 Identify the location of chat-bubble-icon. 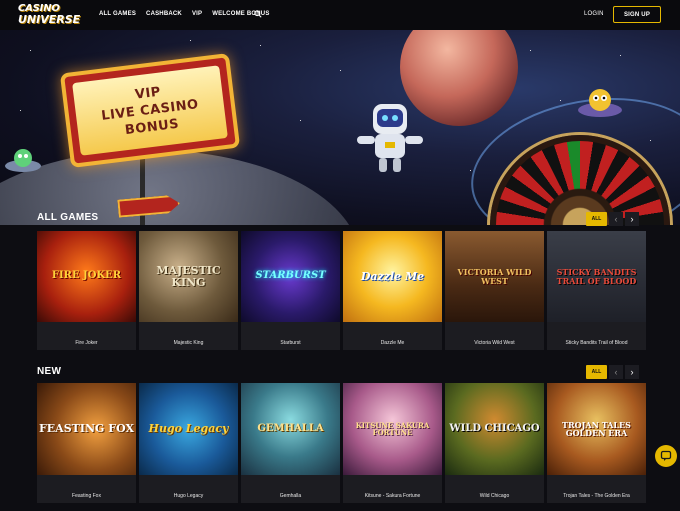
(666, 455).